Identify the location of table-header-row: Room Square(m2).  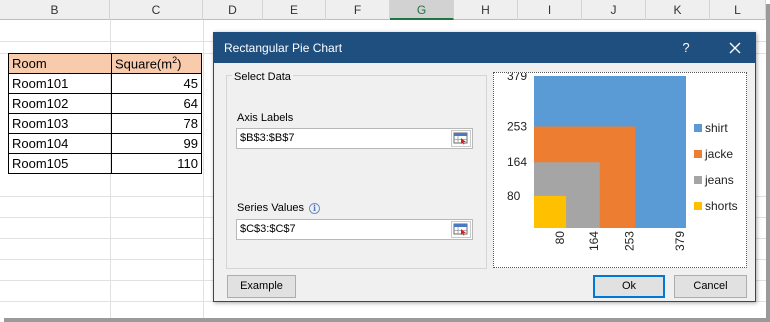
(105, 63).